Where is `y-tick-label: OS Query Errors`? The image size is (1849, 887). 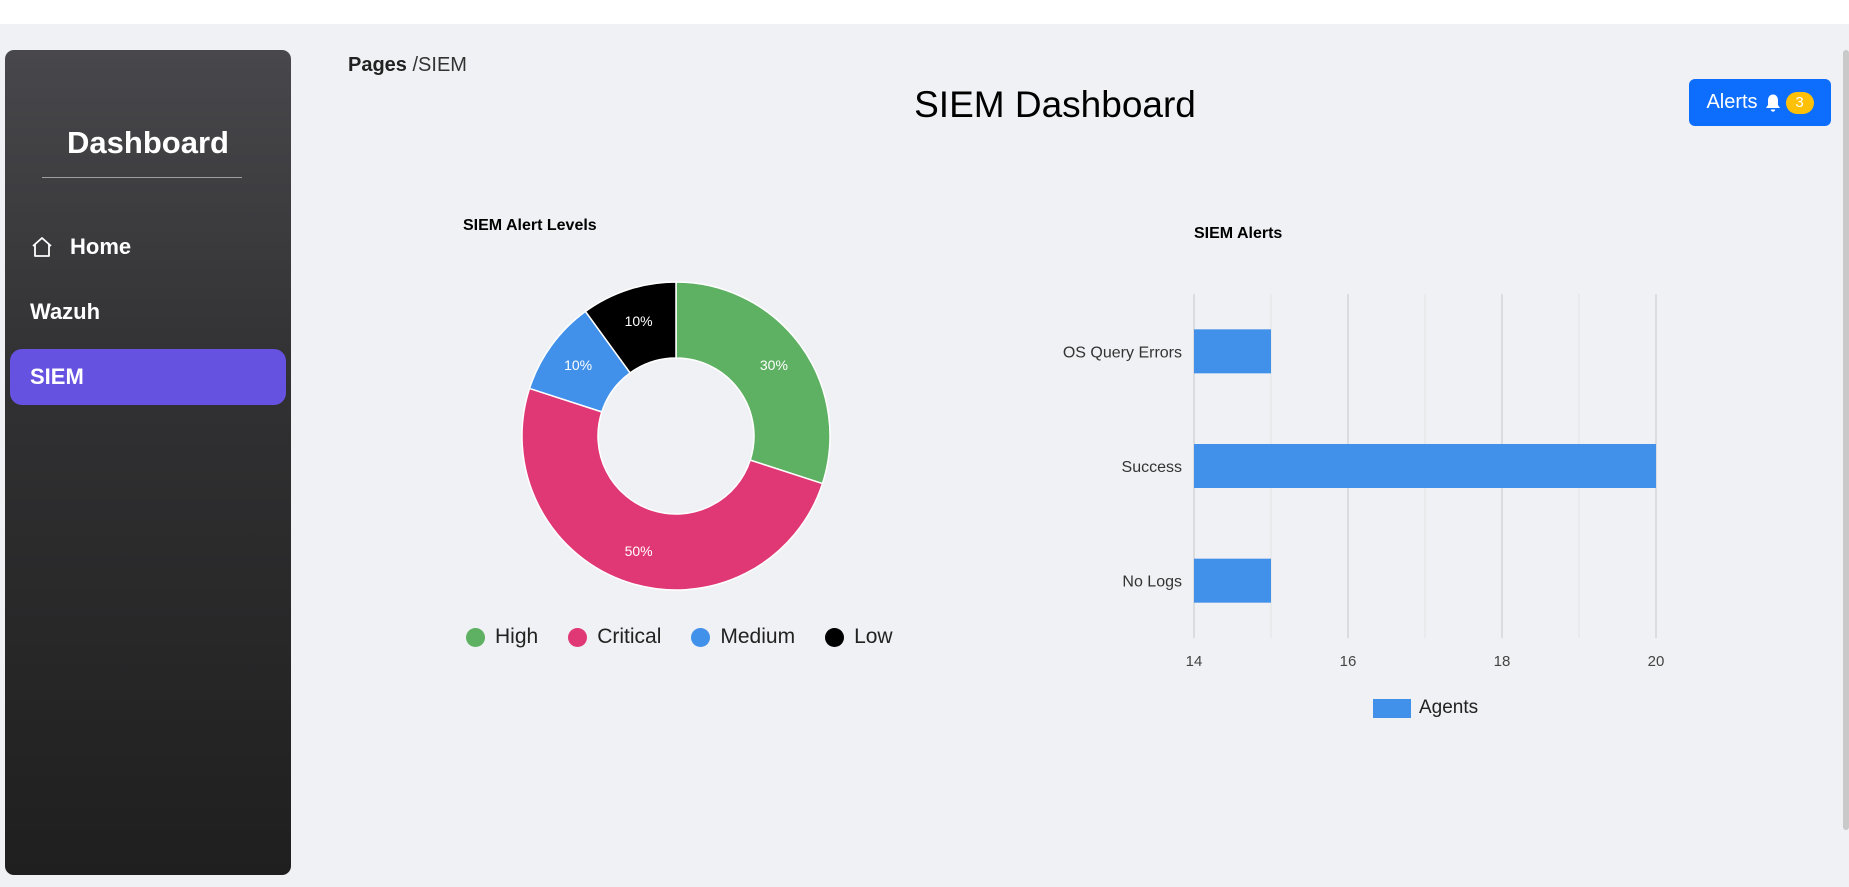 y-tick-label: OS Query Errors is located at coordinates (1122, 352).